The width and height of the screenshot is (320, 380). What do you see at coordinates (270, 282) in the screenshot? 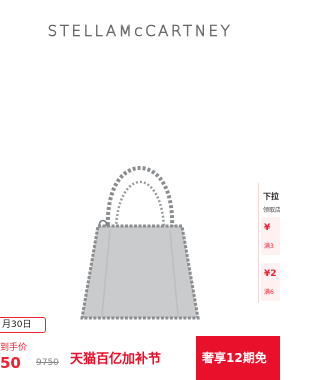
I see `coupon-card: ¥2 满6` at bounding box center [270, 282].